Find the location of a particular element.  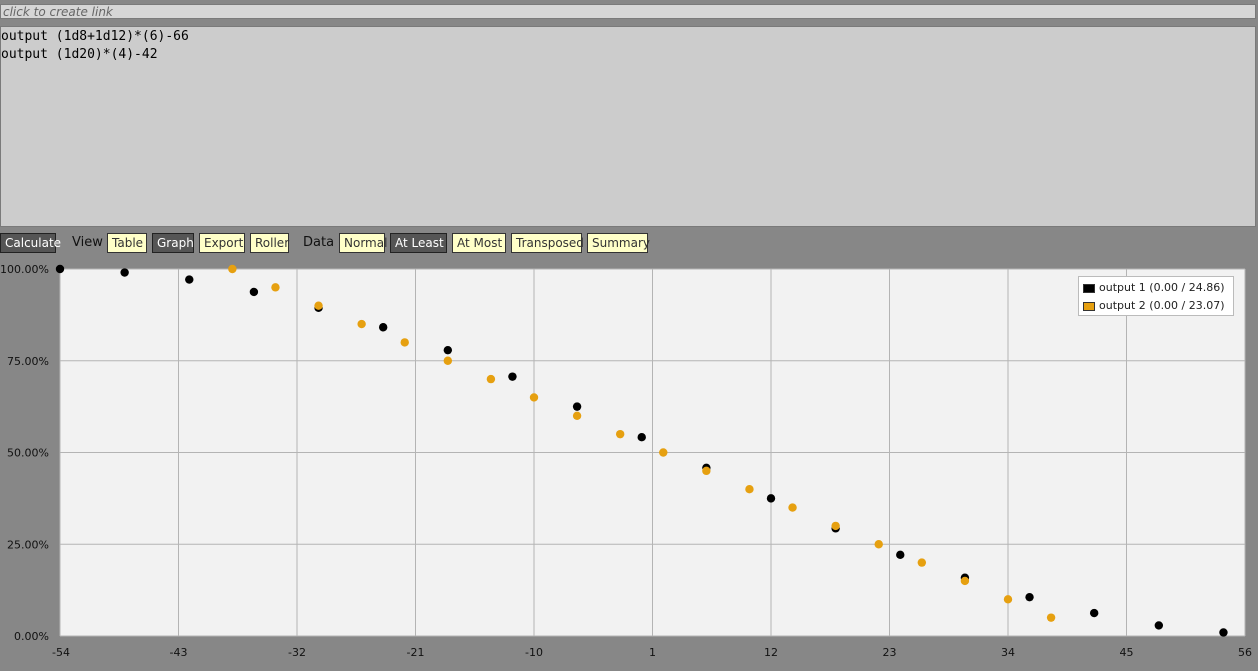

y-tick-label: 50.00% is located at coordinates (28, 453).